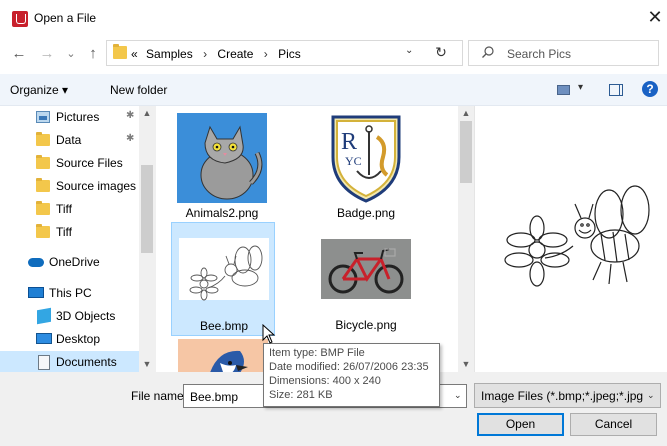 This screenshot has height=446, width=667. What do you see at coordinates (43, 117) in the screenshot?
I see `pictures-icon` at bounding box center [43, 117].